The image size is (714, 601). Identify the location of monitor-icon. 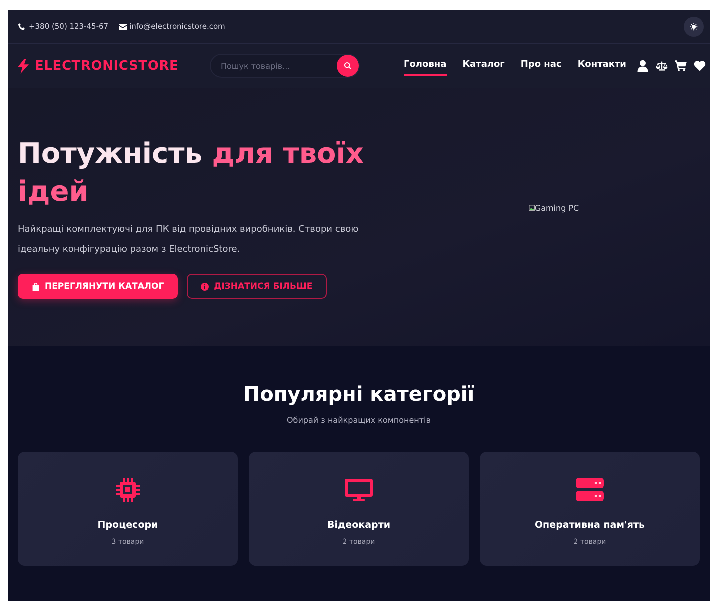
(359, 490).